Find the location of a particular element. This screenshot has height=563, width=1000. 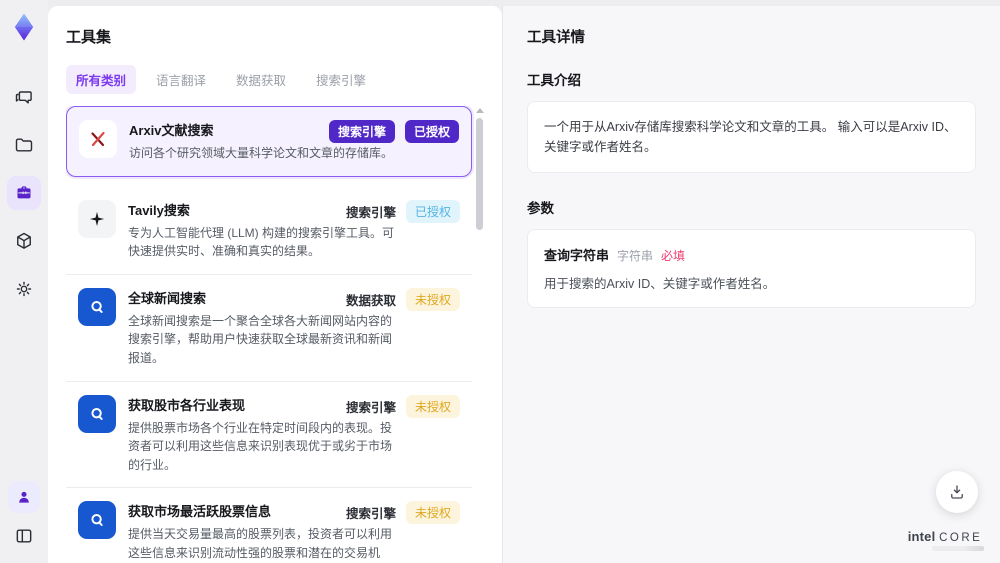

arxiv-logo-icon is located at coordinates (98, 139).